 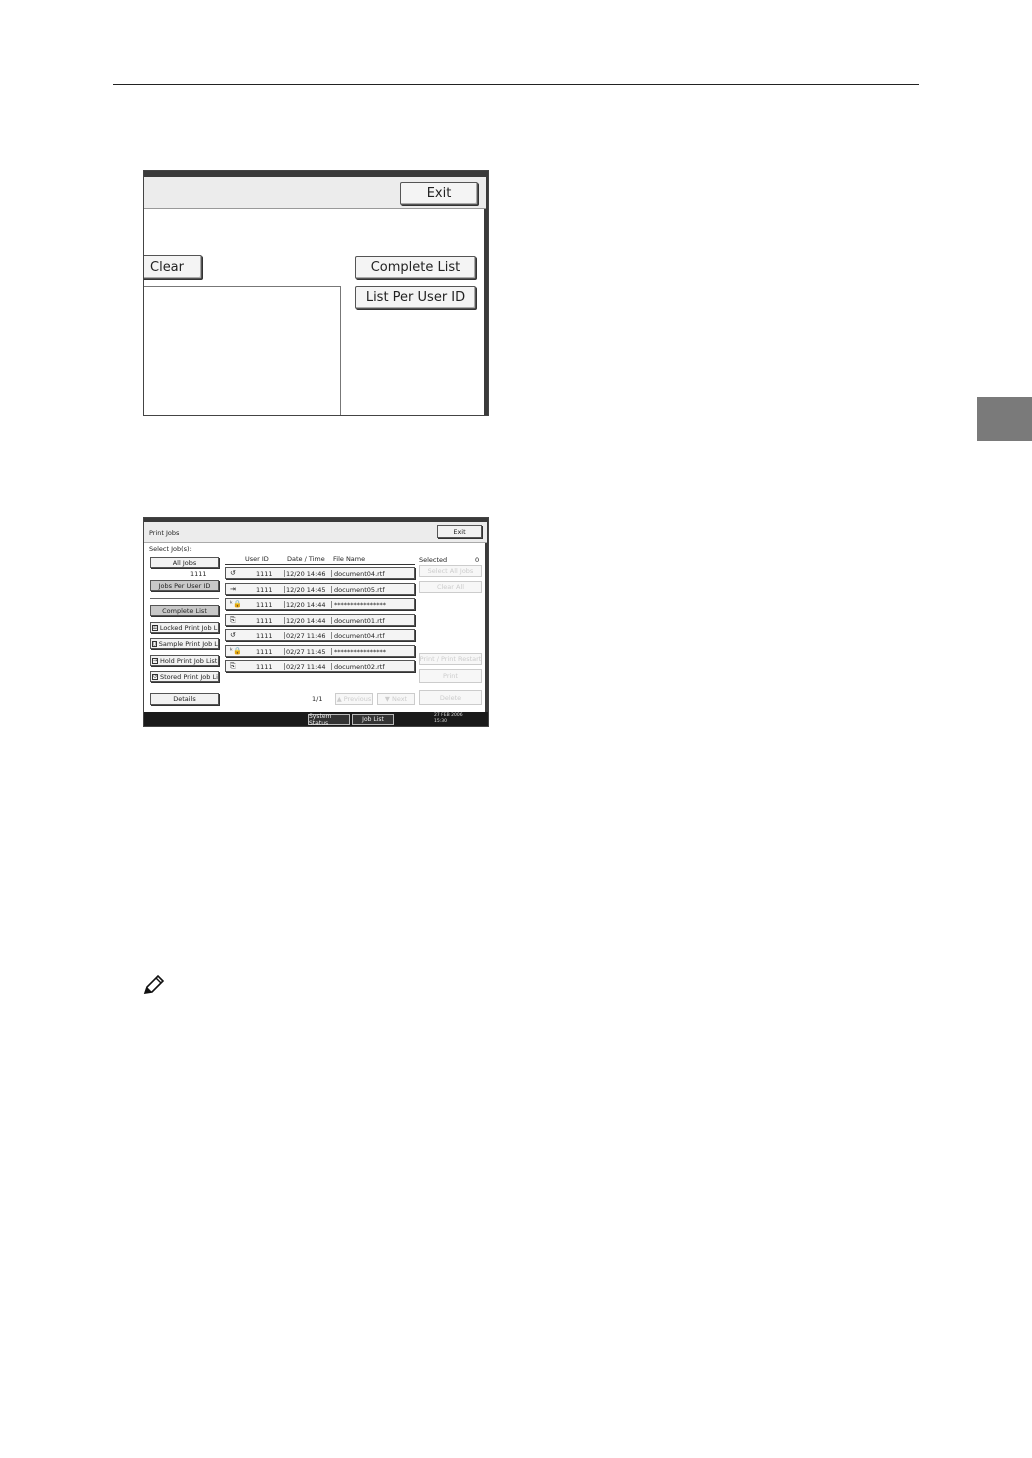 What do you see at coordinates (306, 574) in the screenshot?
I see `row-date-time: 12/20 14:46` at bounding box center [306, 574].